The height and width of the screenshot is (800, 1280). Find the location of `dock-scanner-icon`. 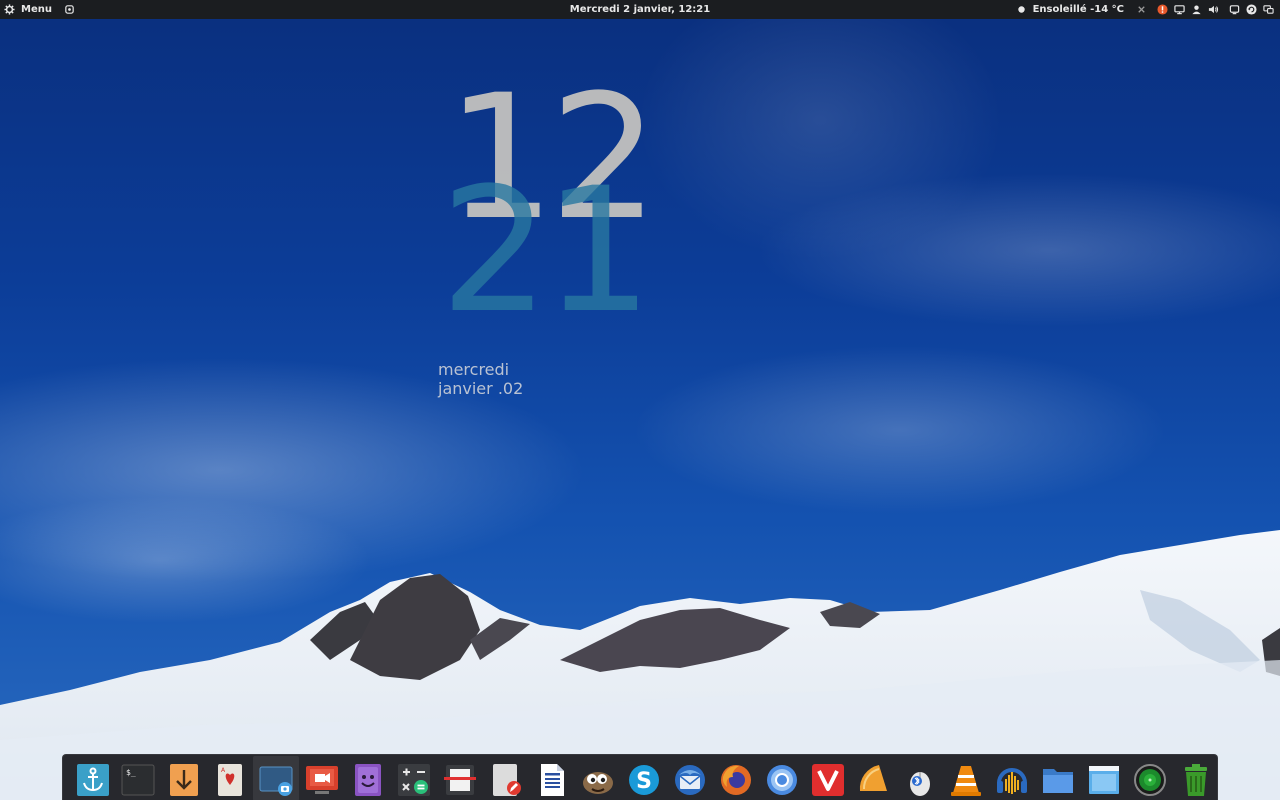

dock-scanner-icon is located at coordinates (460, 780).